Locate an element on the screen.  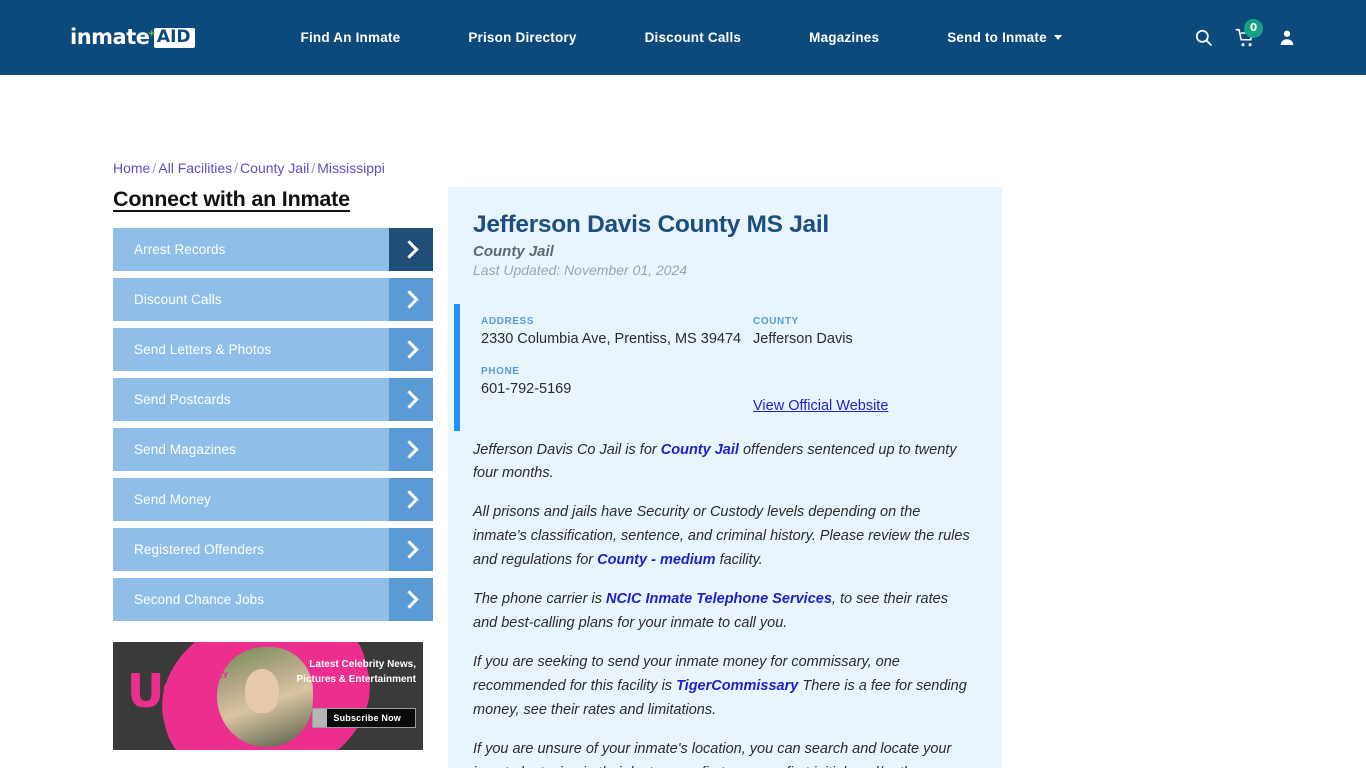
sidebar-item-arrest-records: Arrest Records is located at coordinates (273, 249).